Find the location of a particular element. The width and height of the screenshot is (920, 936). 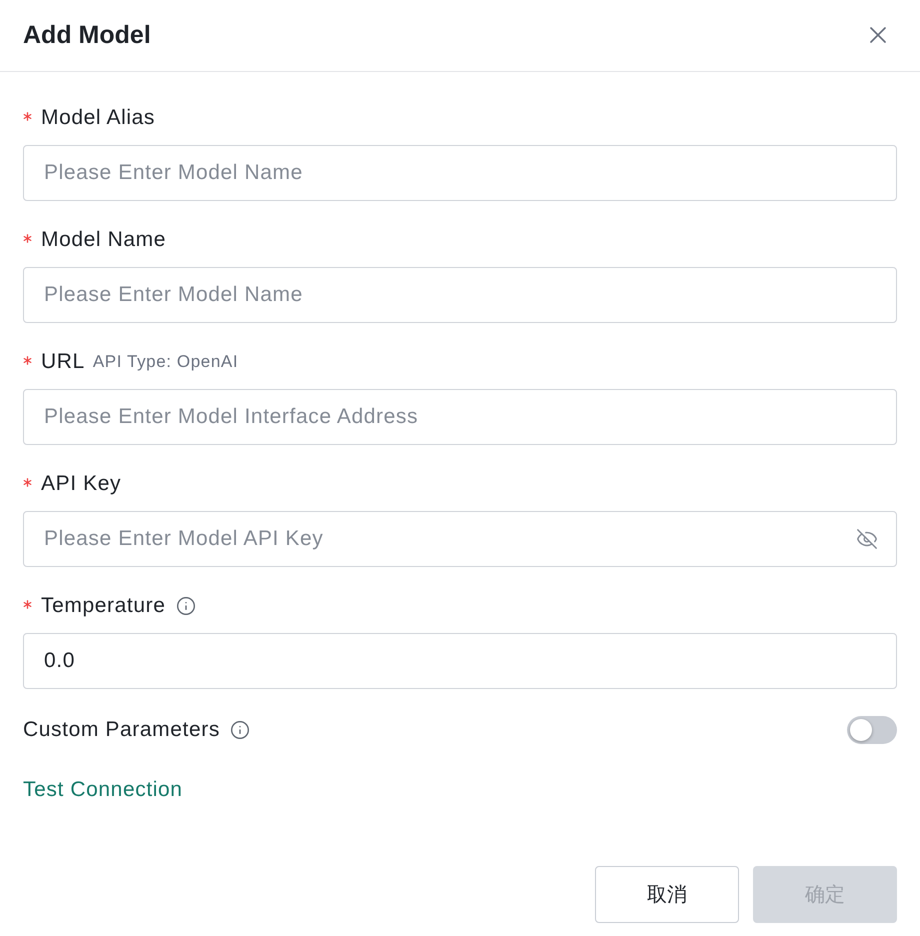

eye-slash-icon is located at coordinates (867, 539).